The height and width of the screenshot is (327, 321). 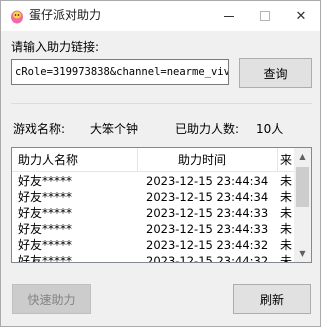 I want to click on query-button: 查询, so click(x=275, y=73).